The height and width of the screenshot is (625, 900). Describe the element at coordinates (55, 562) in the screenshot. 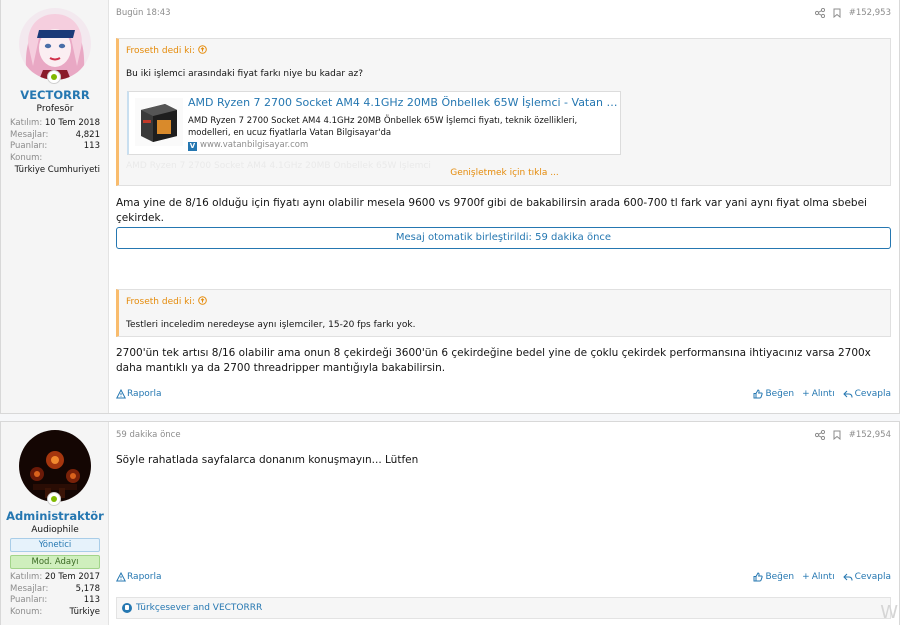

I see `role-banner-mod-candidate: Mod. Adayı` at that location.